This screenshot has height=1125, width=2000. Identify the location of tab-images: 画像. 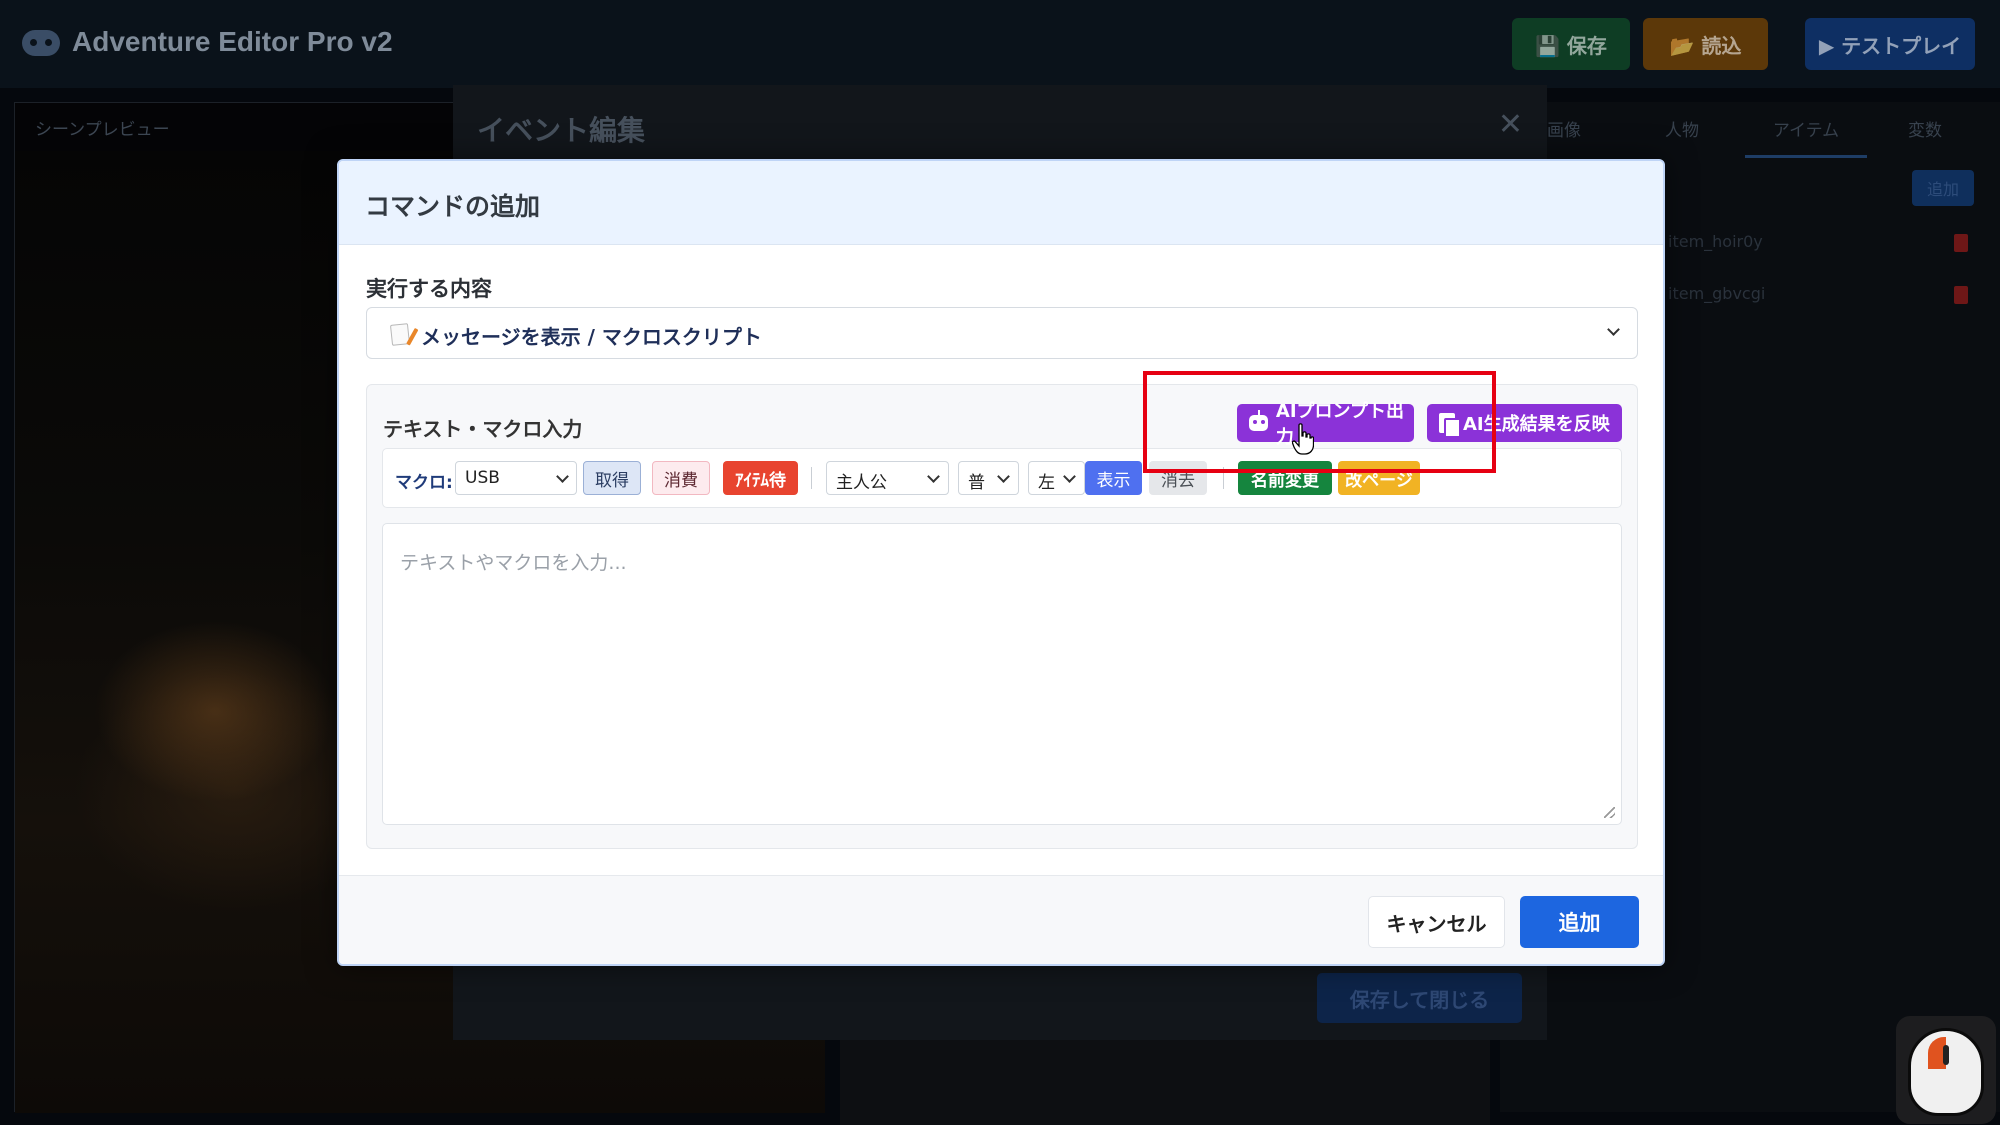
(1564, 128).